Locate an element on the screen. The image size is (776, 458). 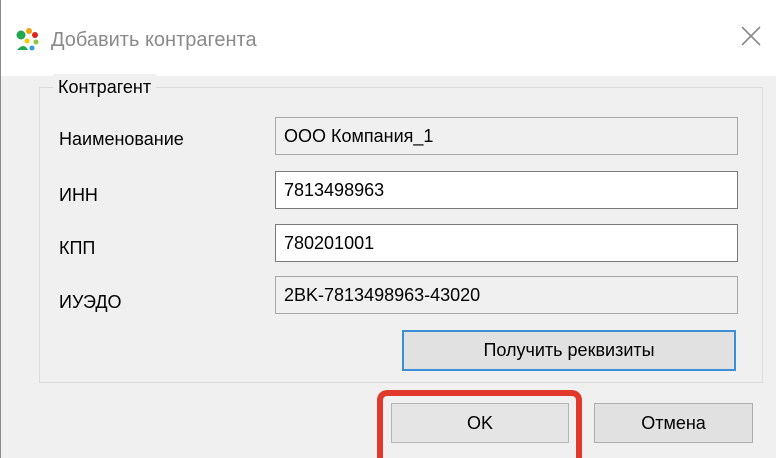
inn-field: 7813498963 is located at coordinates (506, 190).